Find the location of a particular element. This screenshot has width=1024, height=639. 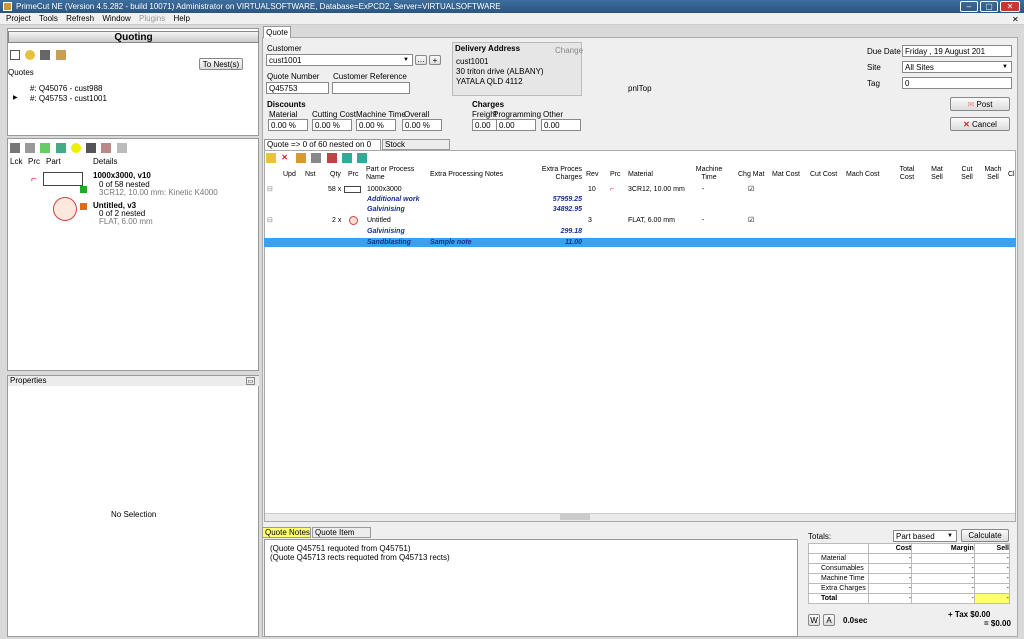

parts-toolbar is located at coordinates (70, 148).